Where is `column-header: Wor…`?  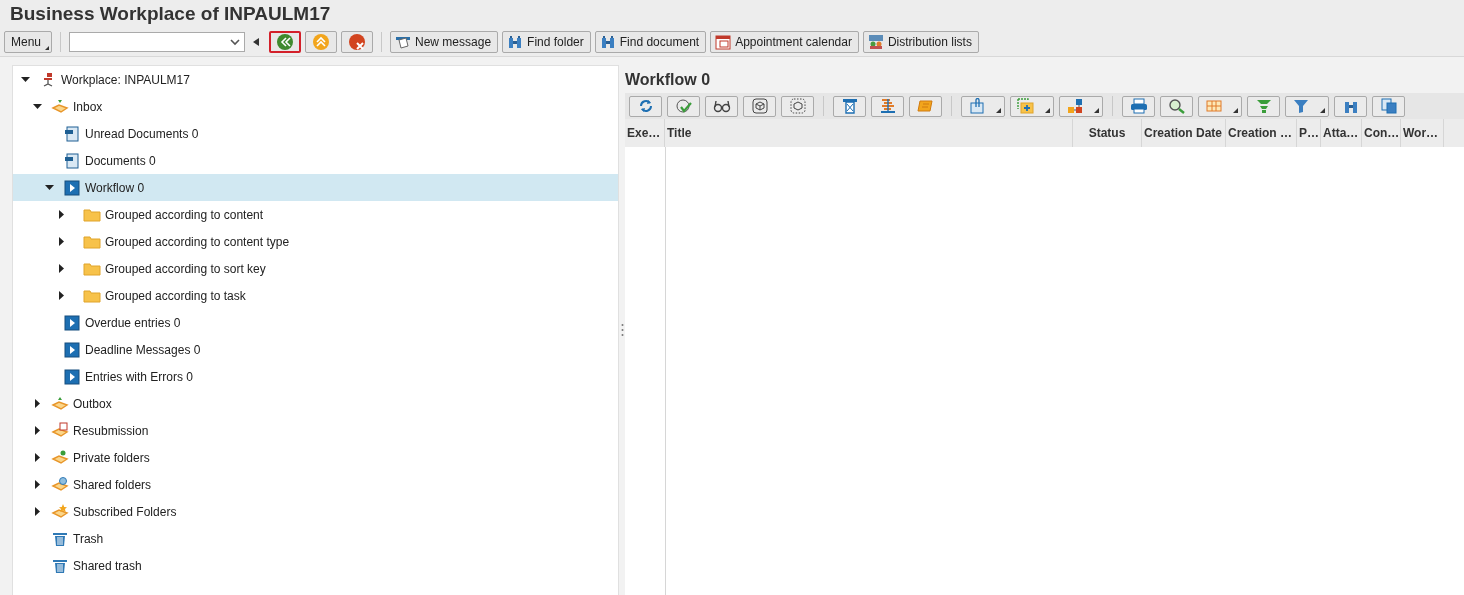 column-header: Wor… is located at coordinates (1422, 133).